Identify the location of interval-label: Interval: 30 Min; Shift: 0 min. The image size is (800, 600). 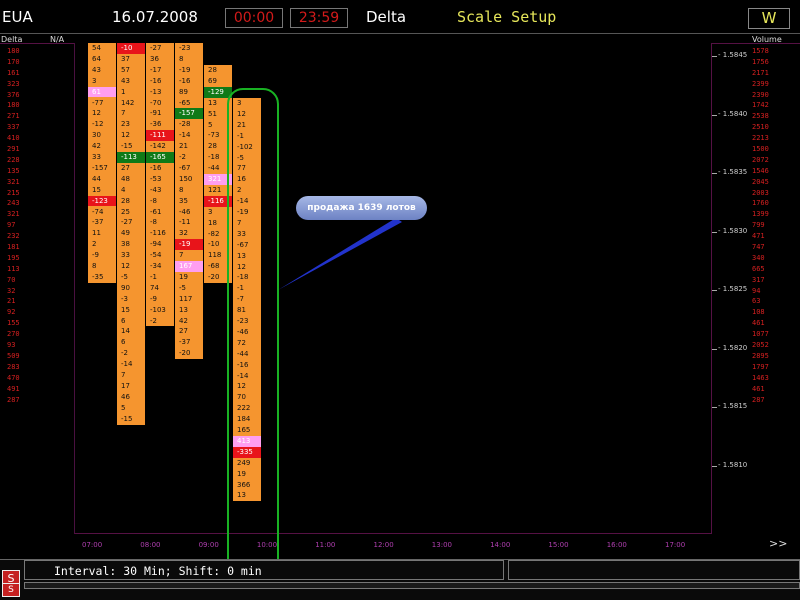
(158, 571).